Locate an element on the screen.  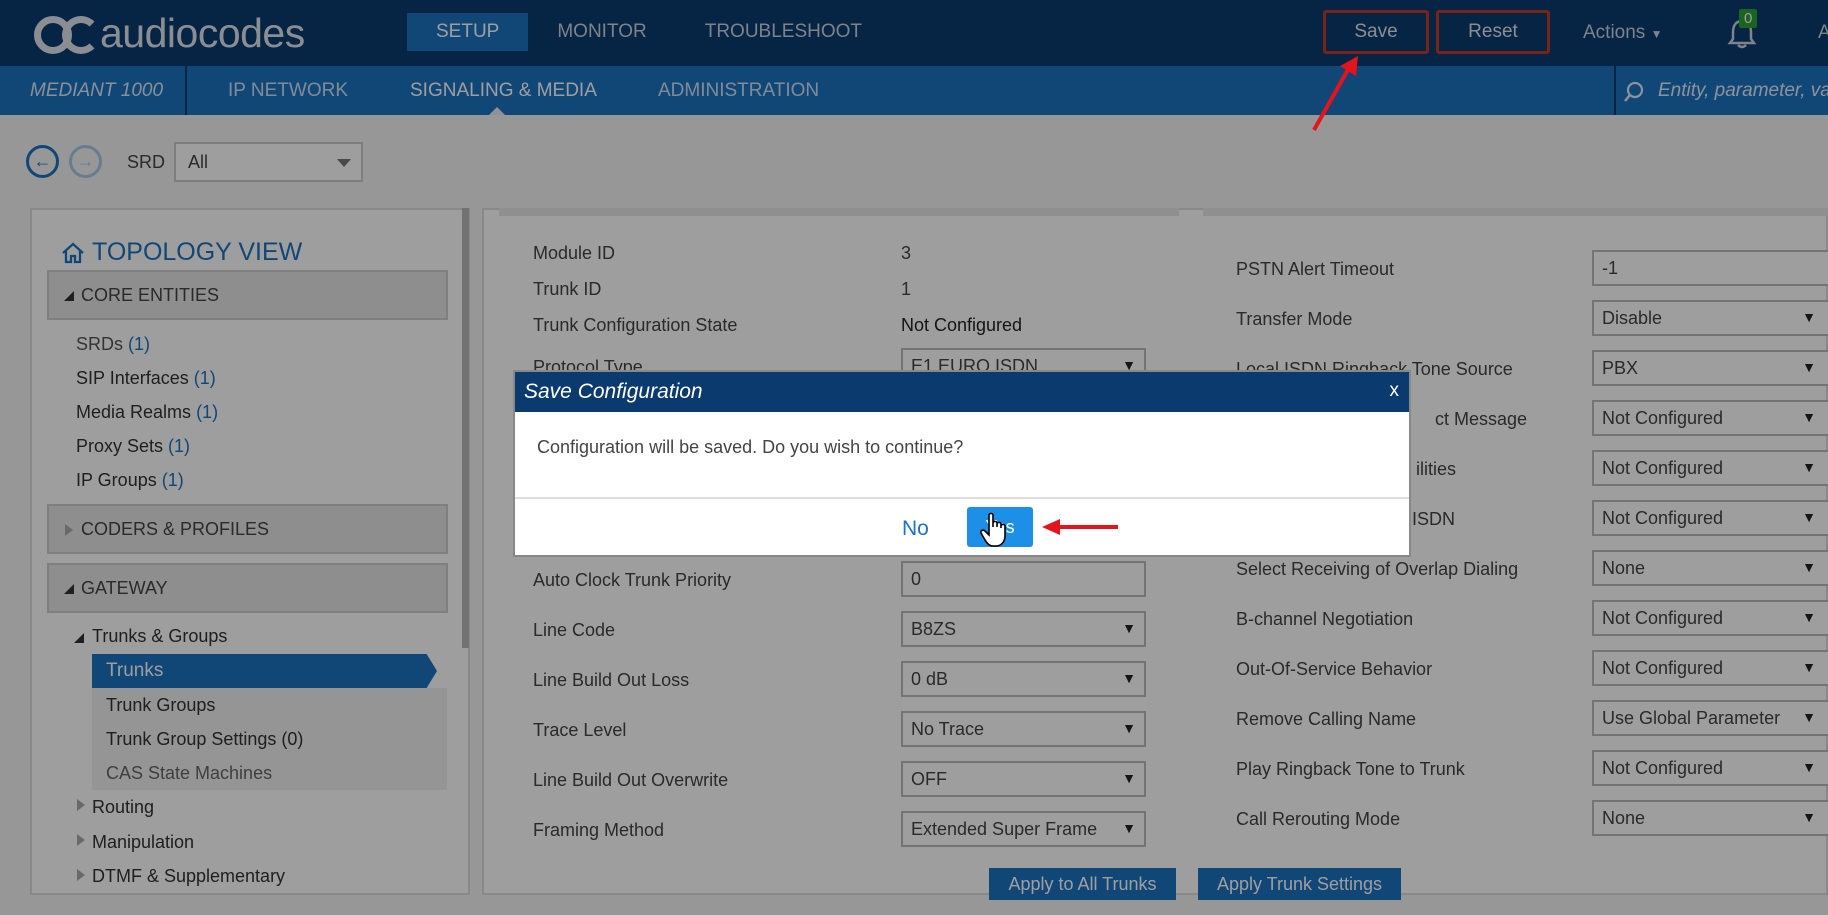
dialog-header: Save Configuration x is located at coordinates (962, 392).